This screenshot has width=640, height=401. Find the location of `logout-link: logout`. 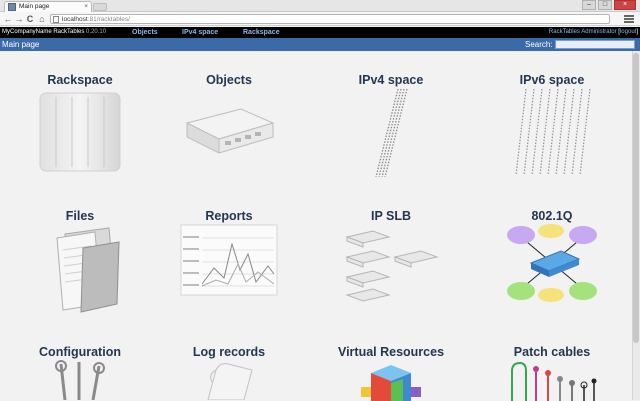

logout-link: logout is located at coordinates (628, 32).